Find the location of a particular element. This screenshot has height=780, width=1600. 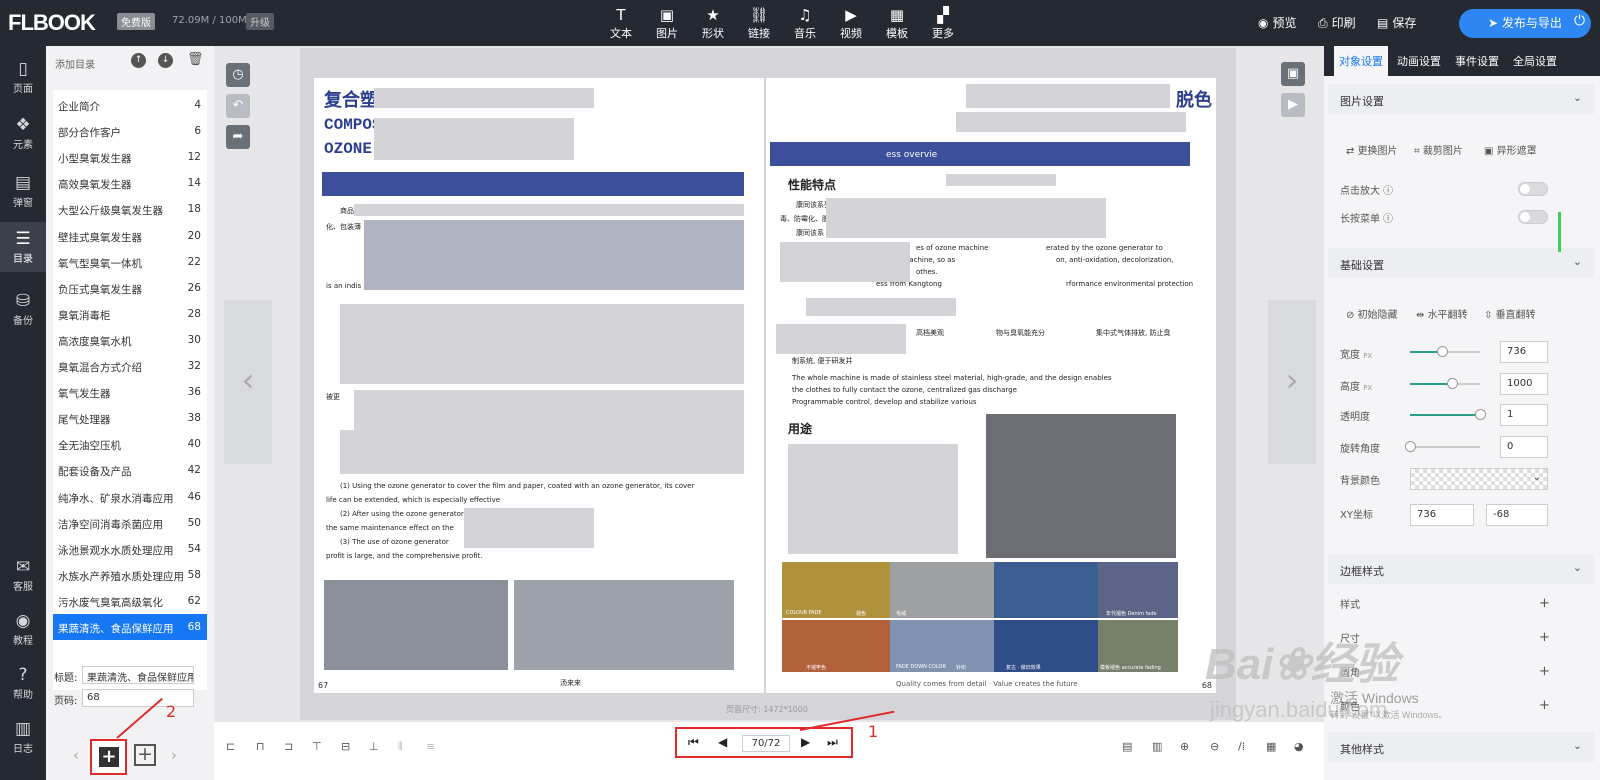

align-left-icon: ⊏ is located at coordinates (230, 746).